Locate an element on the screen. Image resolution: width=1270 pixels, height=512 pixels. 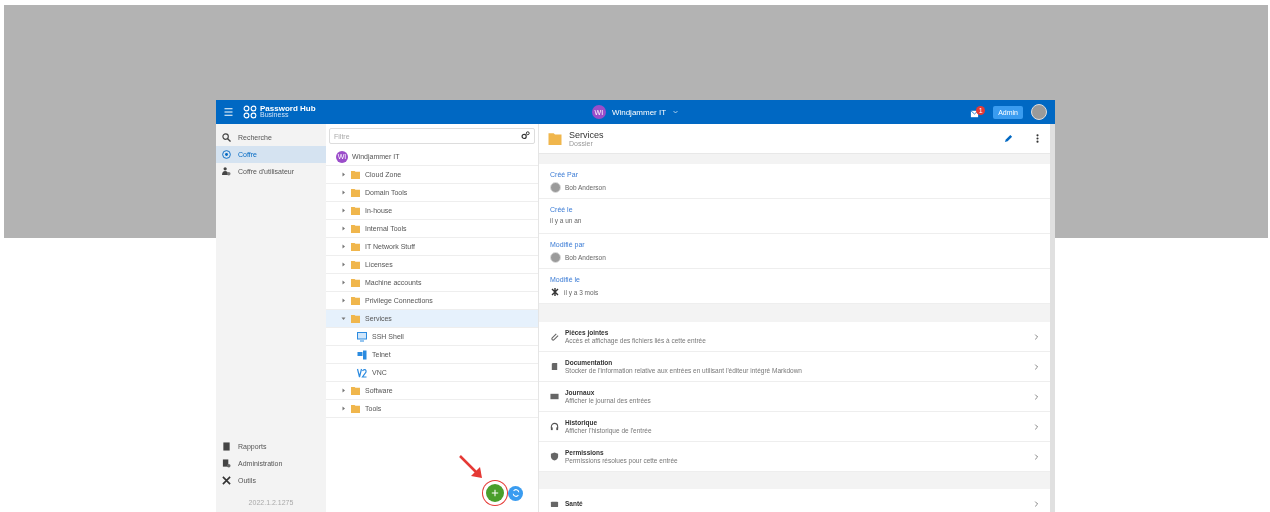
monitor-icon is located at coordinates (362, 336).